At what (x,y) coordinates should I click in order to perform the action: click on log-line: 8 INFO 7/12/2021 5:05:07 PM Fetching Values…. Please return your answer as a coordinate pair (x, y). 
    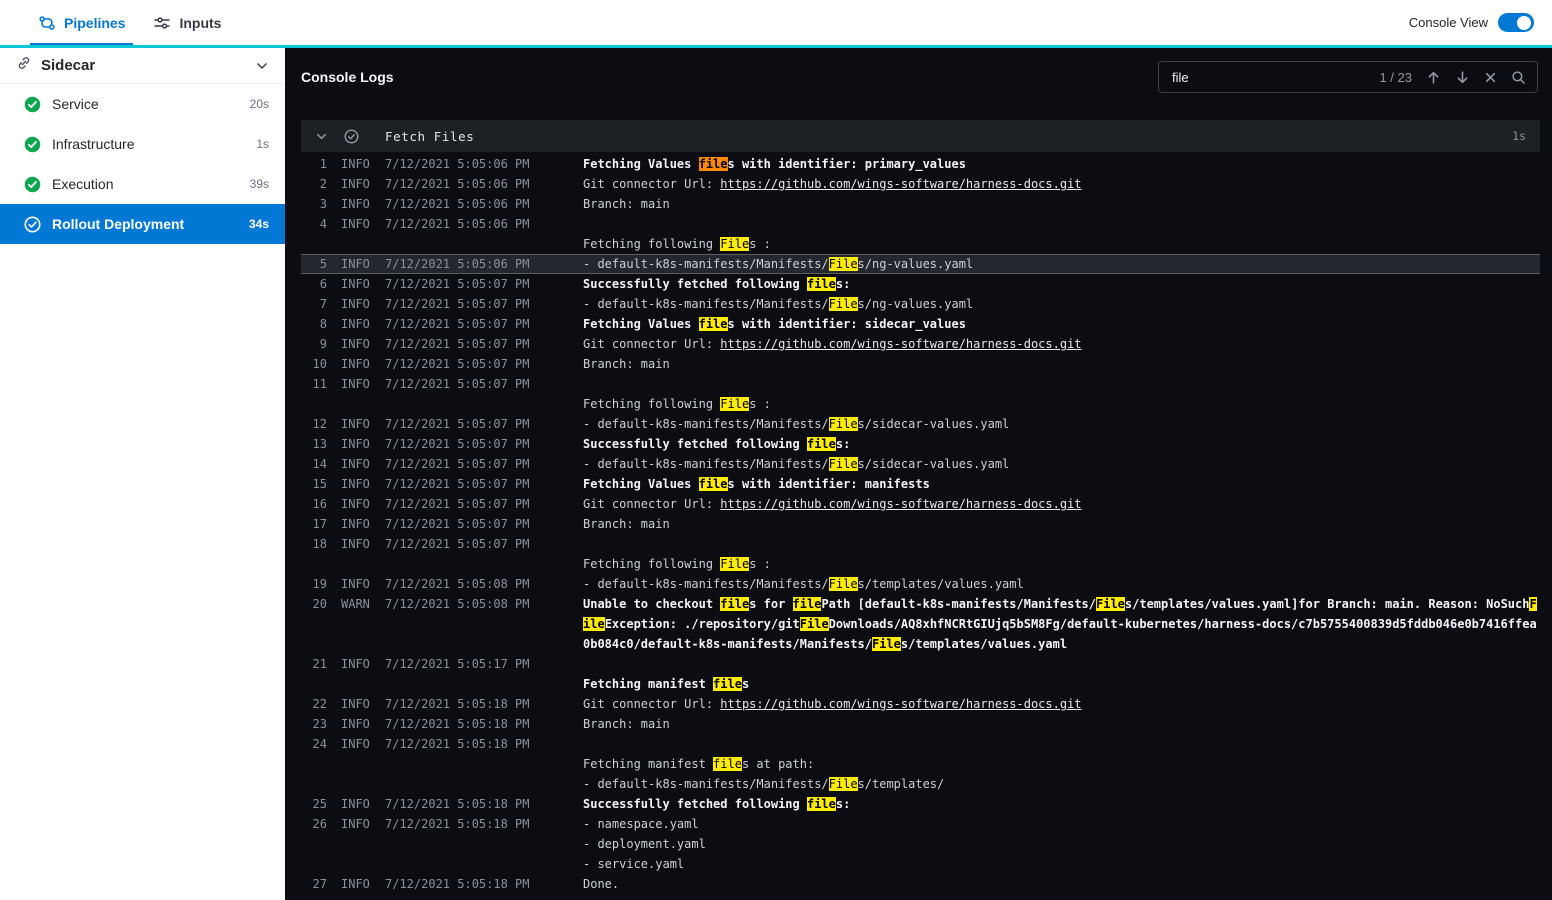
    Looking at the image, I should click on (920, 324).